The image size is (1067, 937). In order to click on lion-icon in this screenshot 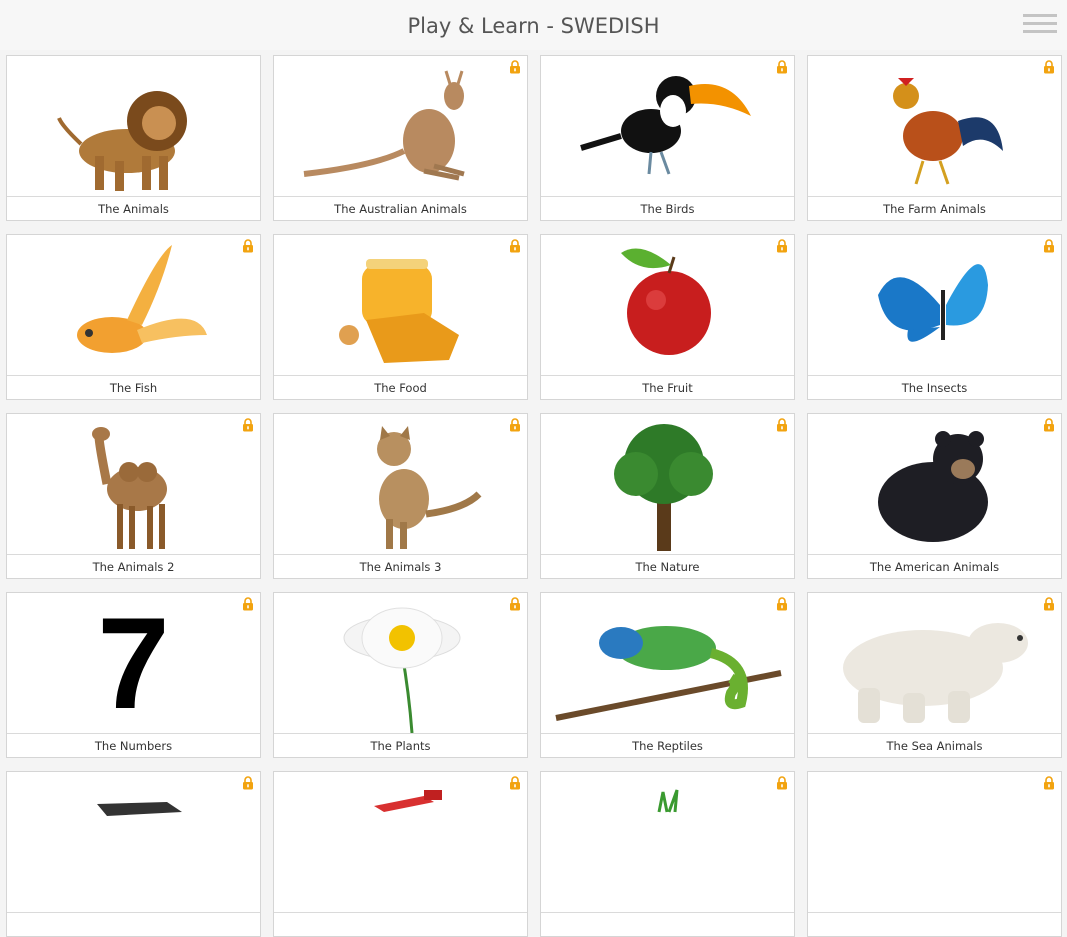, I will do `click(133, 126)`.